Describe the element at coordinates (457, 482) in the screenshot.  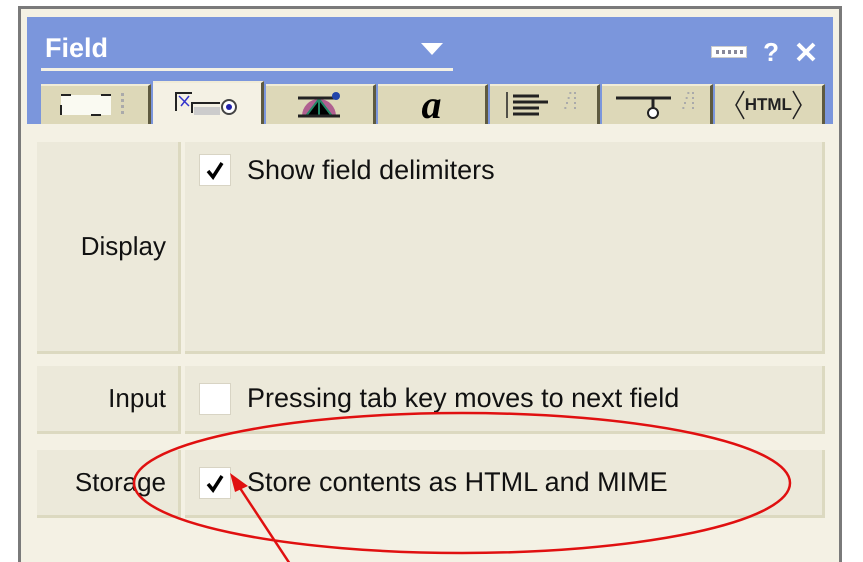
I see `option-label: Store contents as HTML and MIME` at that location.